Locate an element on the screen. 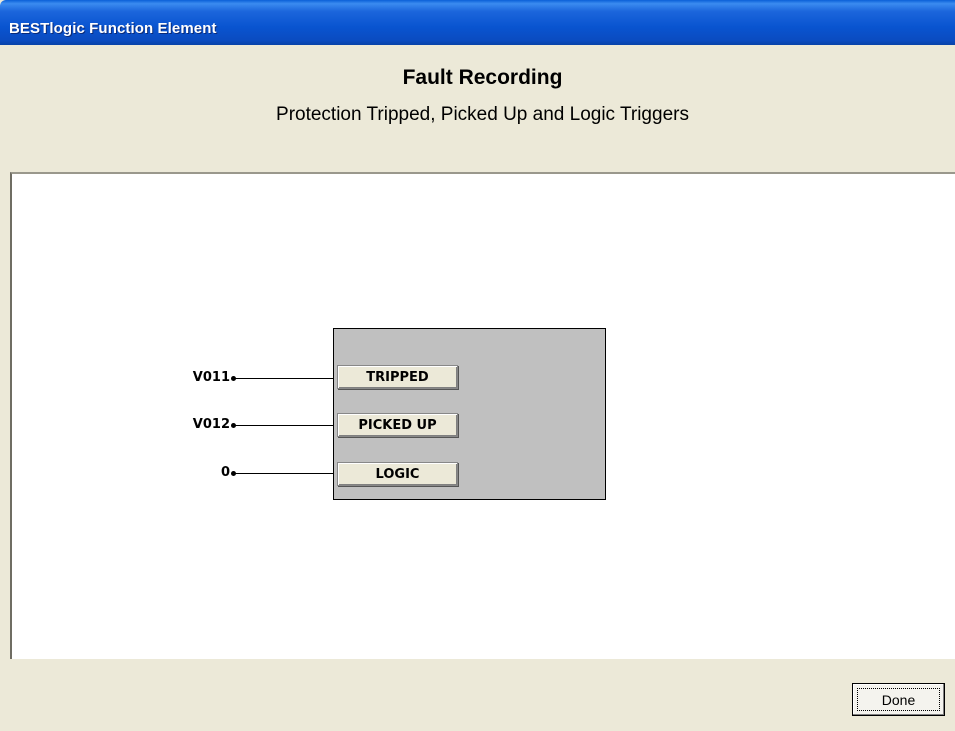 The image size is (955, 731). window-left-frame is located at coordinates (5, 388).